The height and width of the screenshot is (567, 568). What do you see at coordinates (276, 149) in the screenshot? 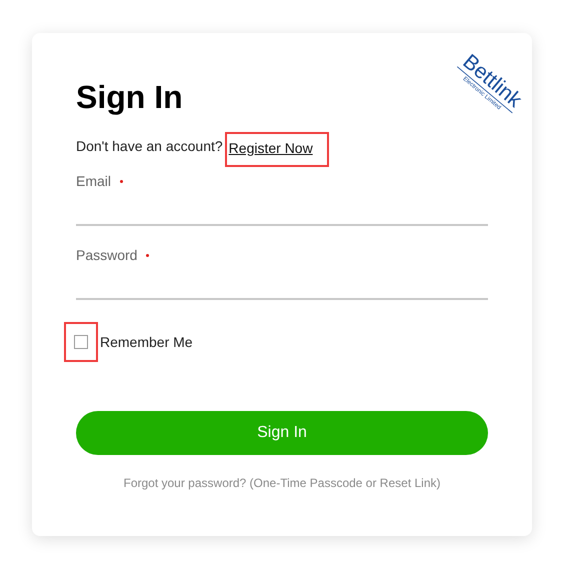
I see `register-link: Register Now` at bounding box center [276, 149].